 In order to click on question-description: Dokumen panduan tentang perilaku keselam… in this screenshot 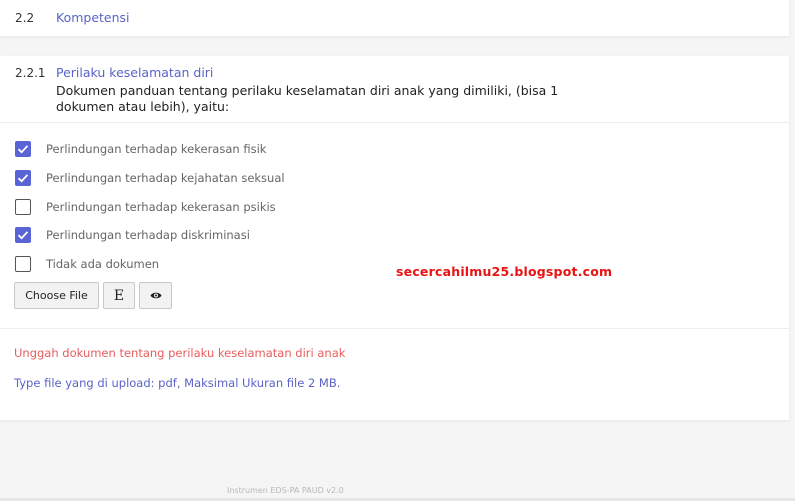, I will do `click(307, 98)`.